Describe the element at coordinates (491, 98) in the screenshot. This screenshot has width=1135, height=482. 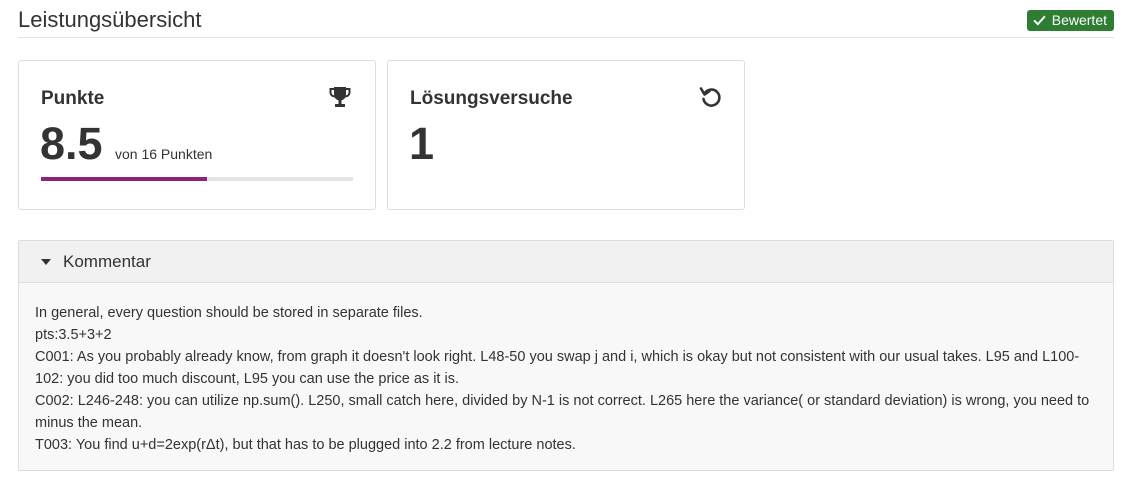
I see `attempts-card-title: Lösungsversuche` at that location.